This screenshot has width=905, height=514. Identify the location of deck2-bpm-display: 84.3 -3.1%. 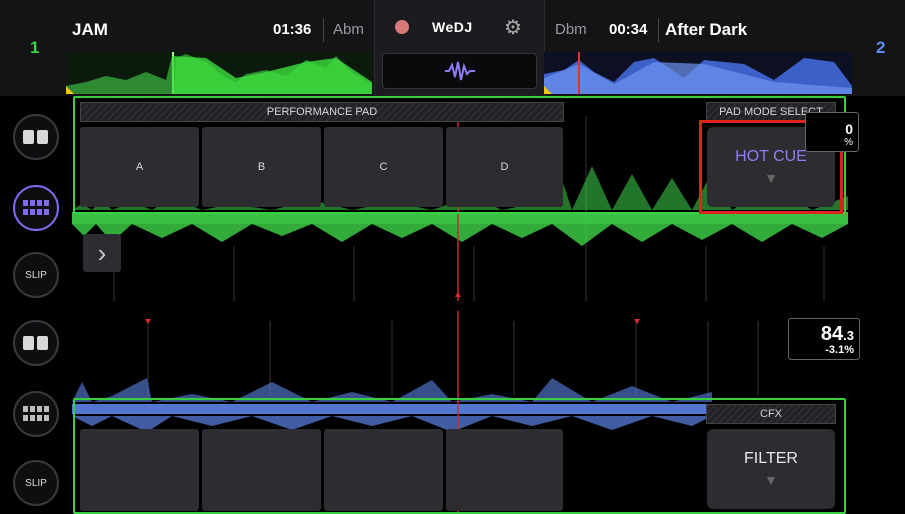
(824, 339).